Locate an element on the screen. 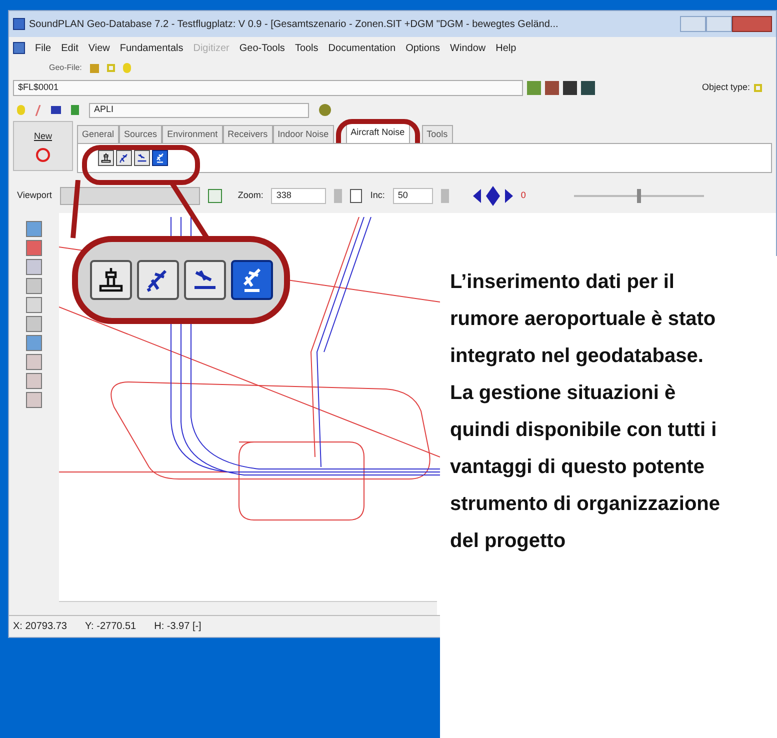 Image resolution: width=777 pixels, height=738 pixels. status-coordinate: X: 20793.73 is located at coordinates (40, 627).